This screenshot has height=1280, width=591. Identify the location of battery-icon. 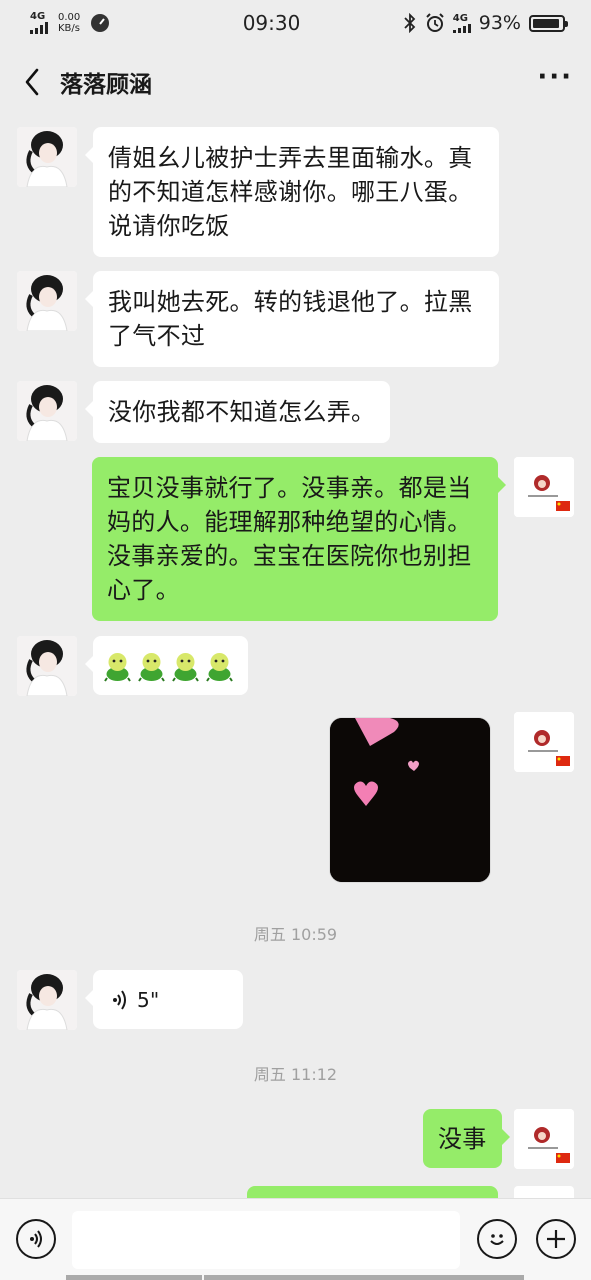
(548, 23).